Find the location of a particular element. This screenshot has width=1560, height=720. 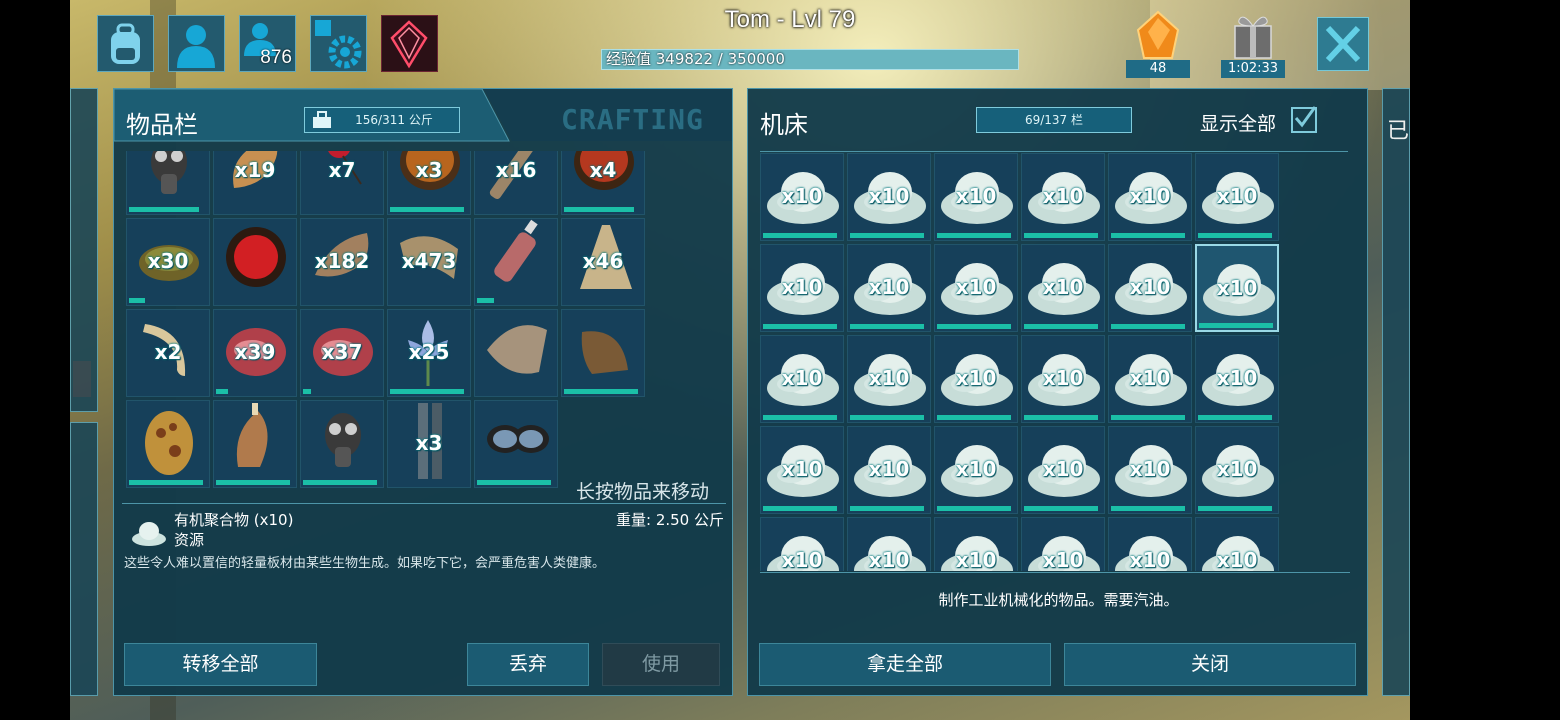

take-all-button: 拿走全部 is located at coordinates (905, 664).